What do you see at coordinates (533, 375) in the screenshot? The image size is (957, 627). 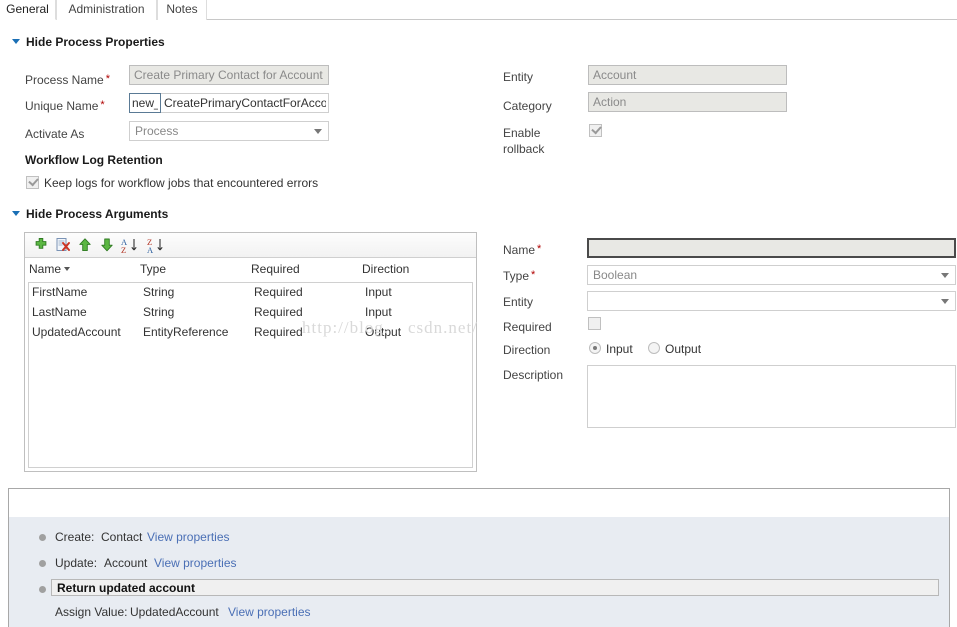 I see `label-argument-description: Description` at bounding box center [533, 375].